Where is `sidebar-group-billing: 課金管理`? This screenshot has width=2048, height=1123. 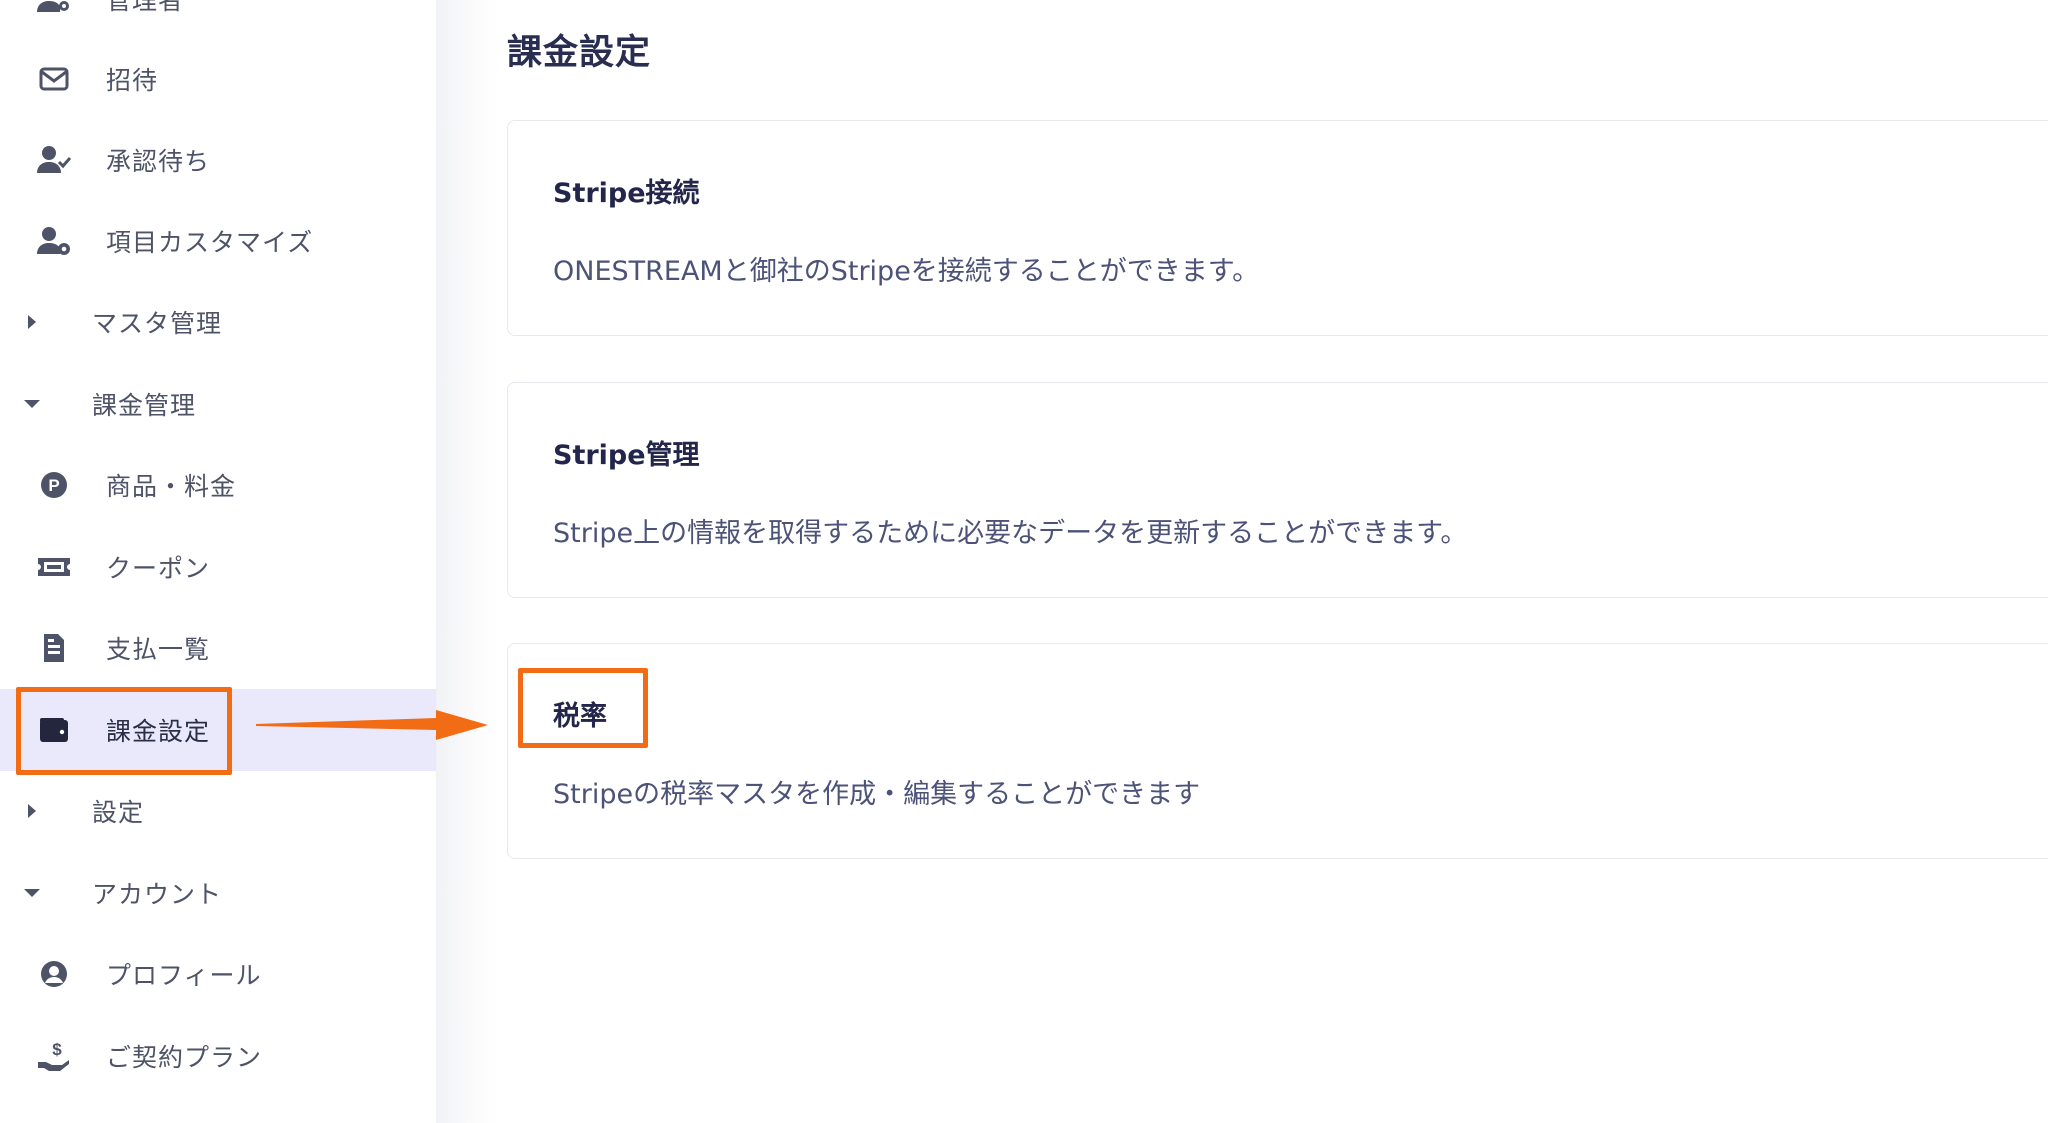 sidebar-group-billing: 課金管理 is located at coordinates (218, 404).